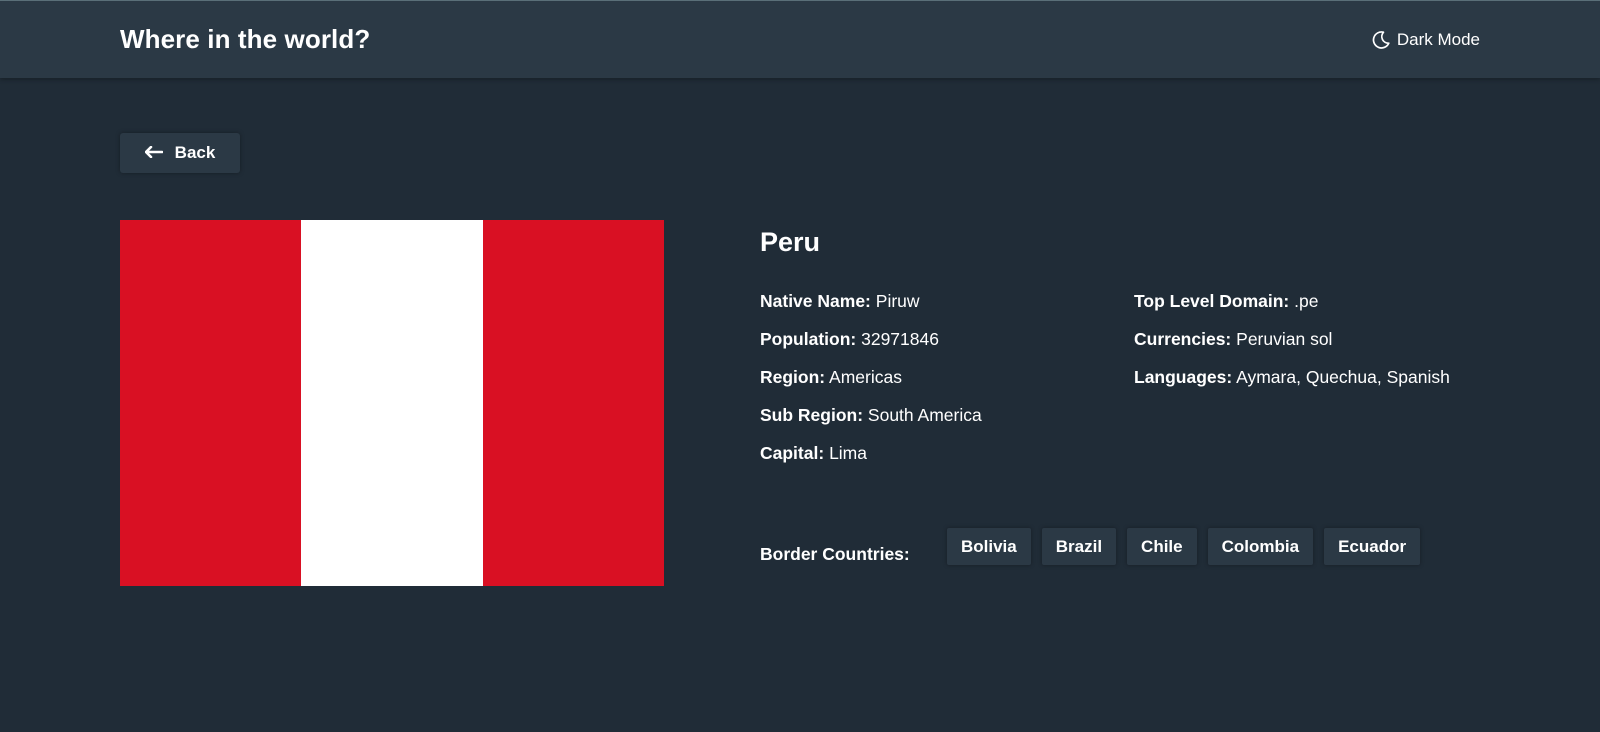 This screenshot has height=732, width=1600. Describe the element at coordinates (792, 453) in the screenshot. I see `detail-label: Capital:` at that location.